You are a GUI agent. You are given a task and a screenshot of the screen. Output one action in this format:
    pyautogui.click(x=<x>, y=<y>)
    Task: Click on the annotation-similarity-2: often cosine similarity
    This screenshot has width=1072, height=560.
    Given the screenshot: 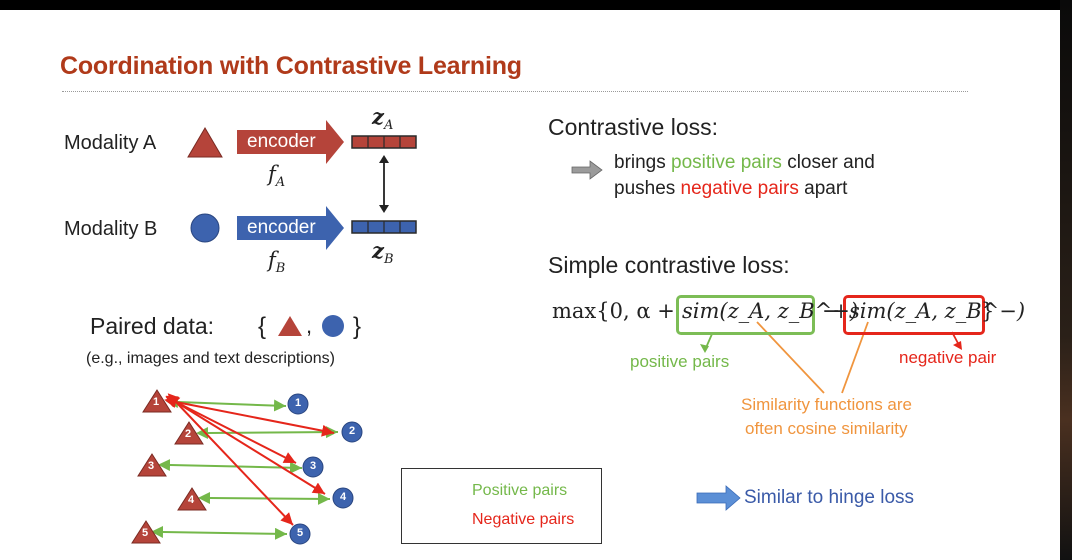 What is the action you would take?
    pyautogui.click(x=826, y=428)
    